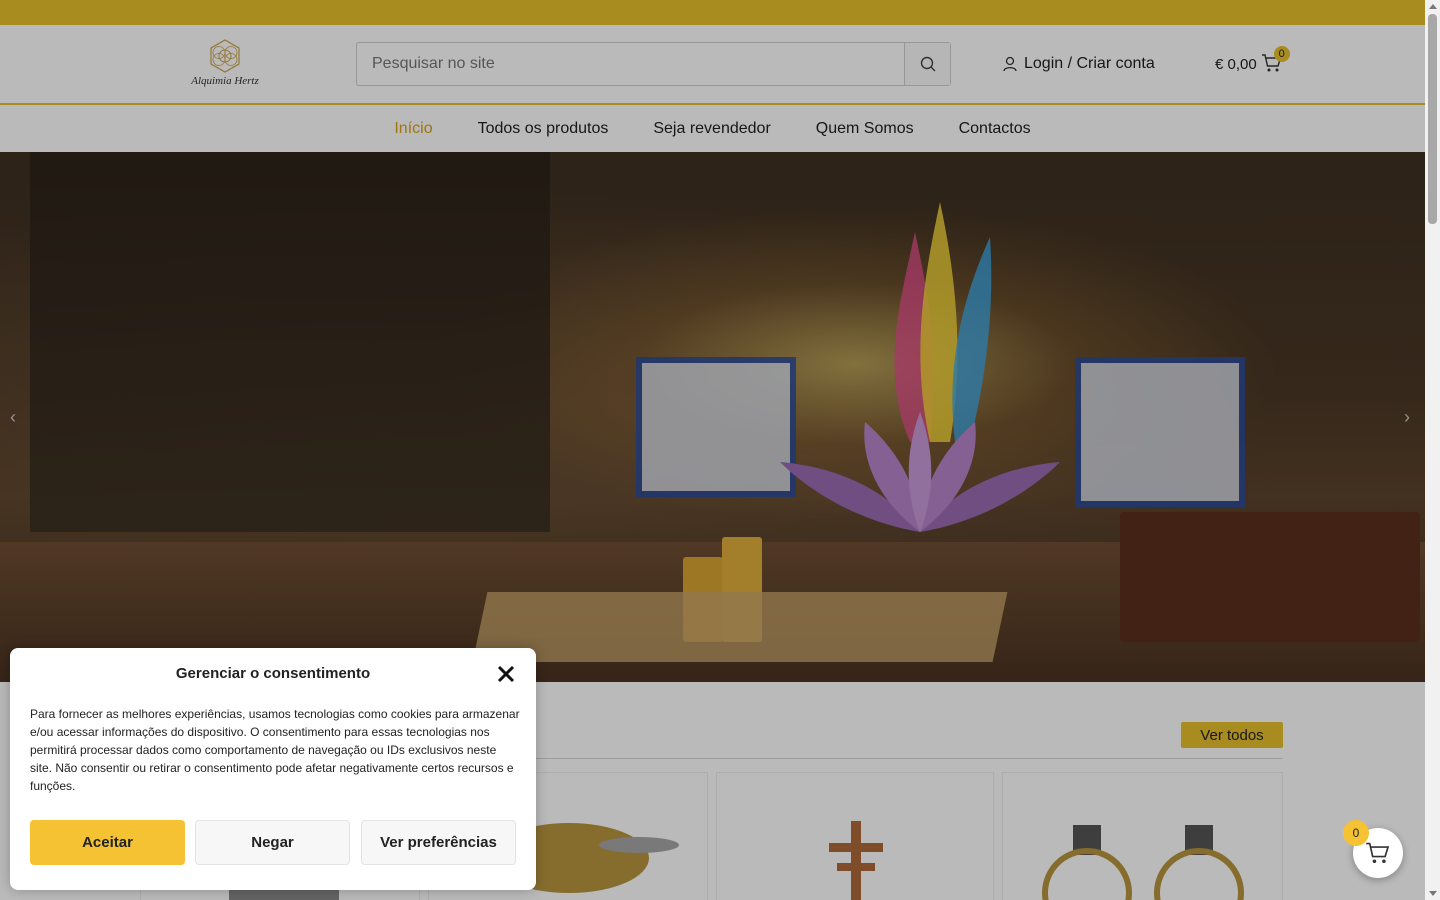  Describe the element at coordinates (1432, 450) in the screenshot. I see `page-scrollbar` at that location.